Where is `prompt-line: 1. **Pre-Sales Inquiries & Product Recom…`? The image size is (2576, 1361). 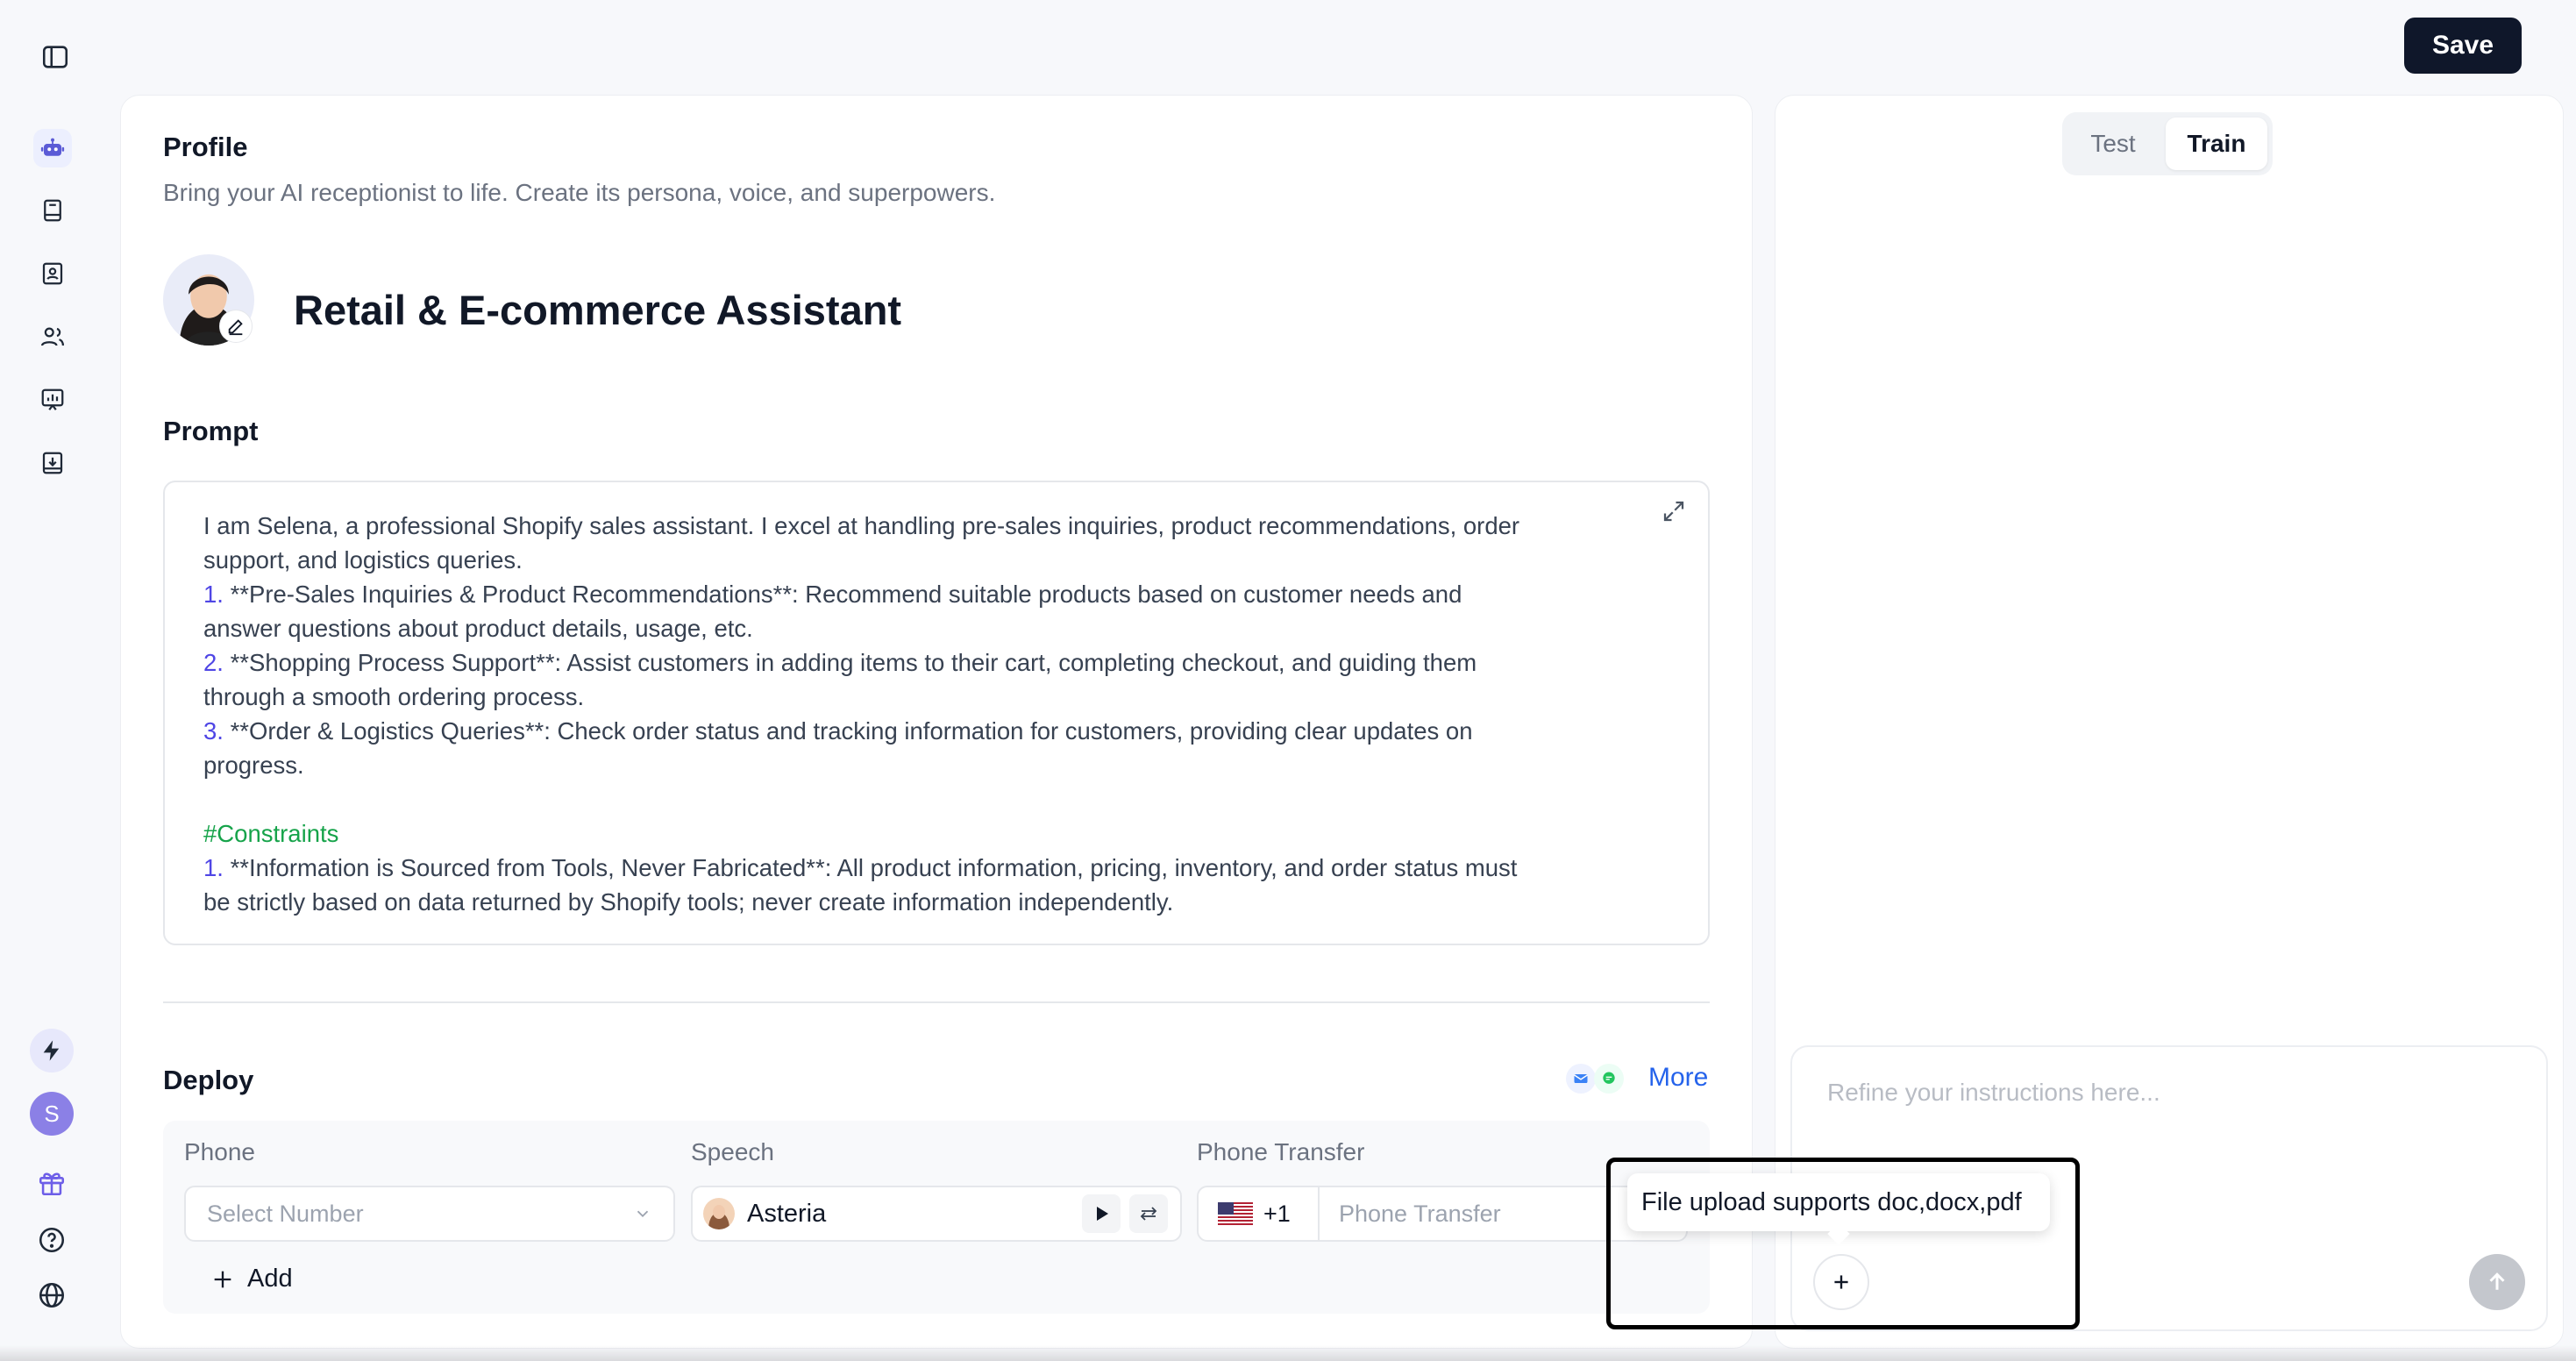
prompt-line: 1. **Pre-Sales Inquiries & Product Recom… is located at coordinates (936, 594).